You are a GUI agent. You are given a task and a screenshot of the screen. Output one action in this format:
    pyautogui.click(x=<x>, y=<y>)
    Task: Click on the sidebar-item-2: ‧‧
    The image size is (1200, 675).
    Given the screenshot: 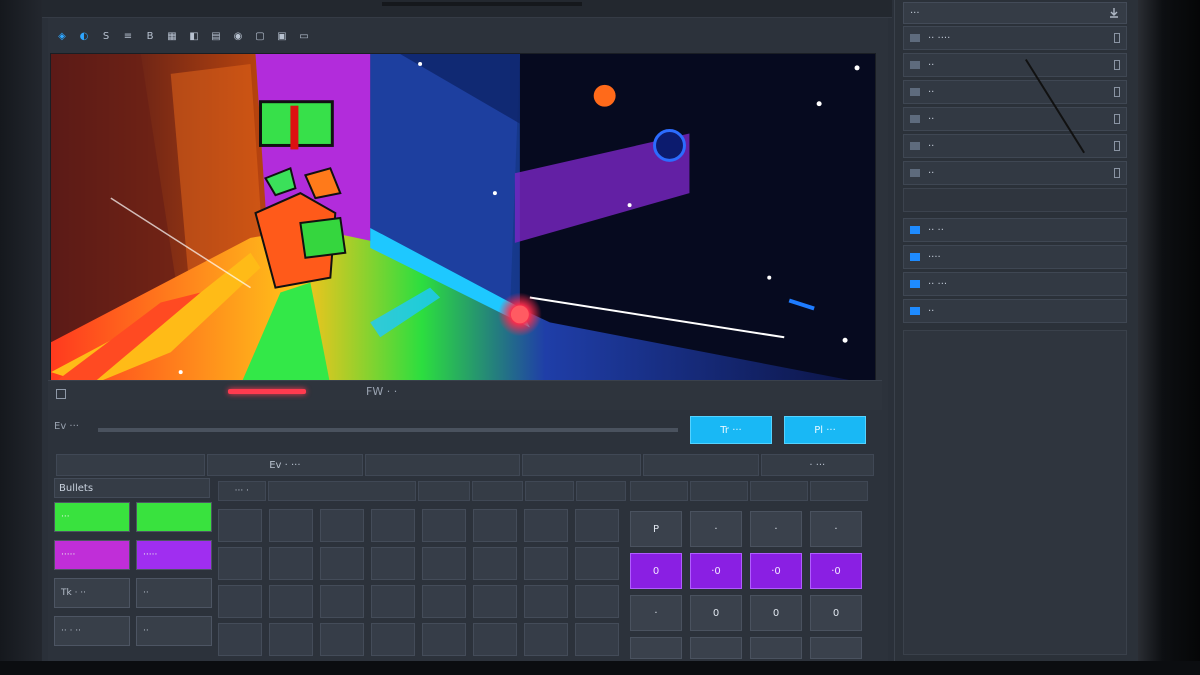 What is the action you would take?
    pyautogui.click(x=1015, y=92)
    